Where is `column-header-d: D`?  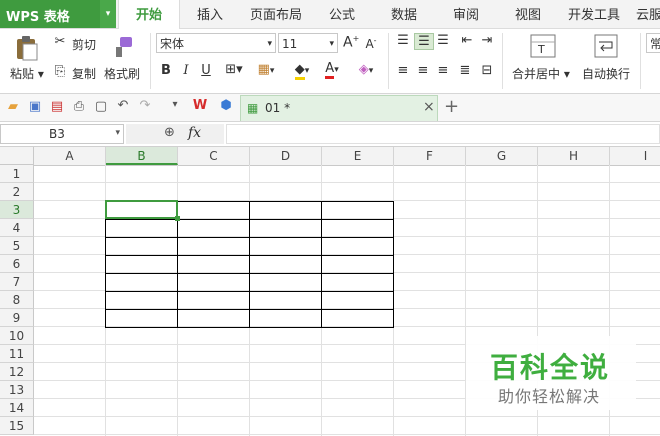 column-header-d: D is located at coordinates (286, 156).